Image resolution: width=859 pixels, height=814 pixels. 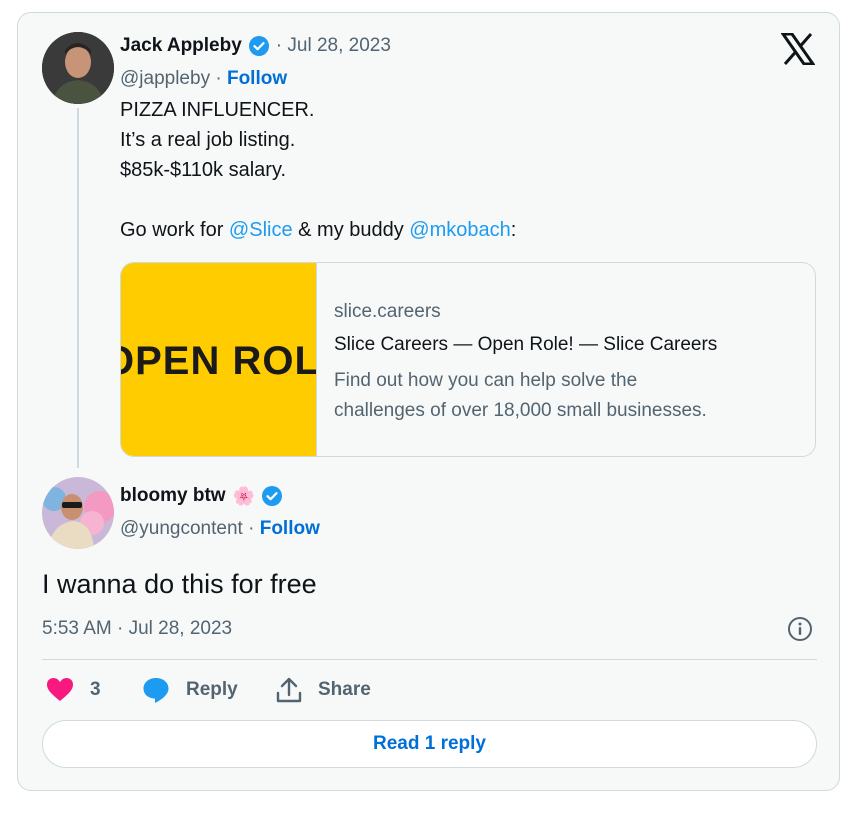 What do you see at coordinates (333, 46) in the screenshot?
I see `tweet-date: · Jul 28, 2023` at bounding box center [333, 46].